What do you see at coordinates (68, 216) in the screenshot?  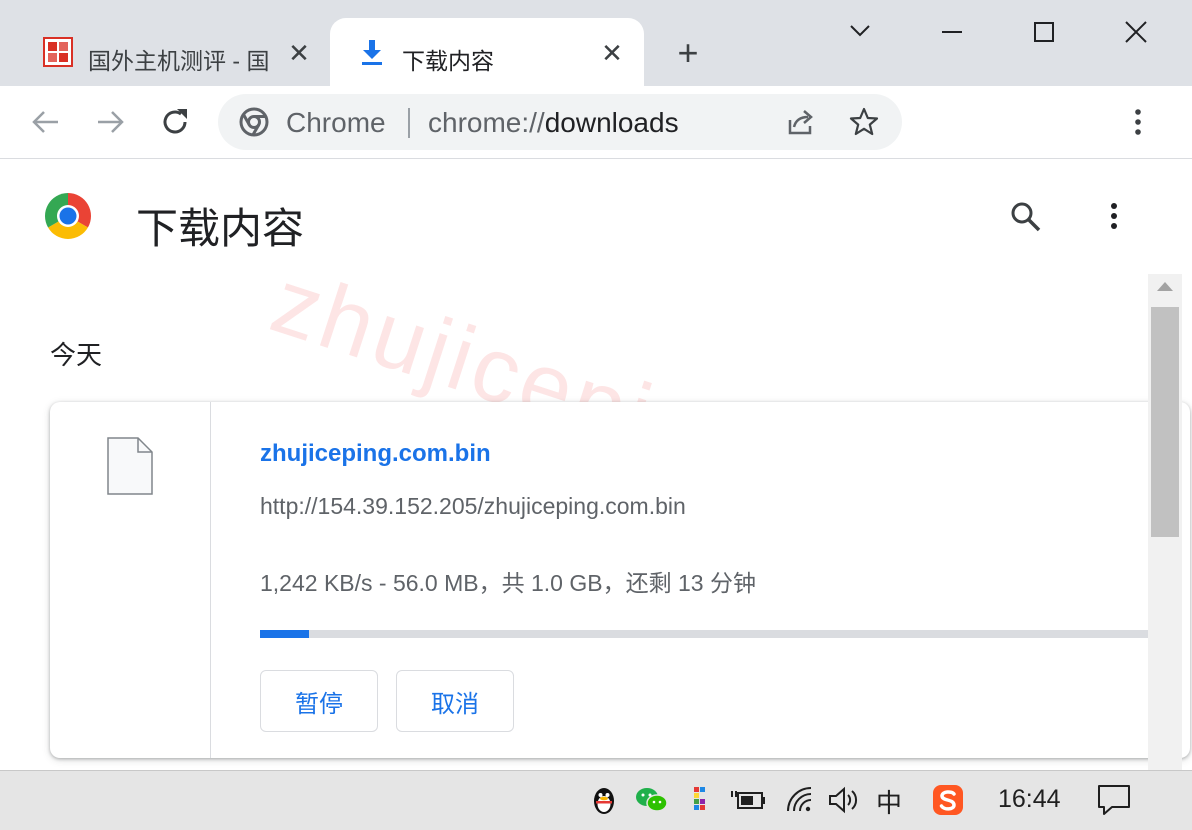 I see `chrome-logo-icon` at bounding box center [68, 216].